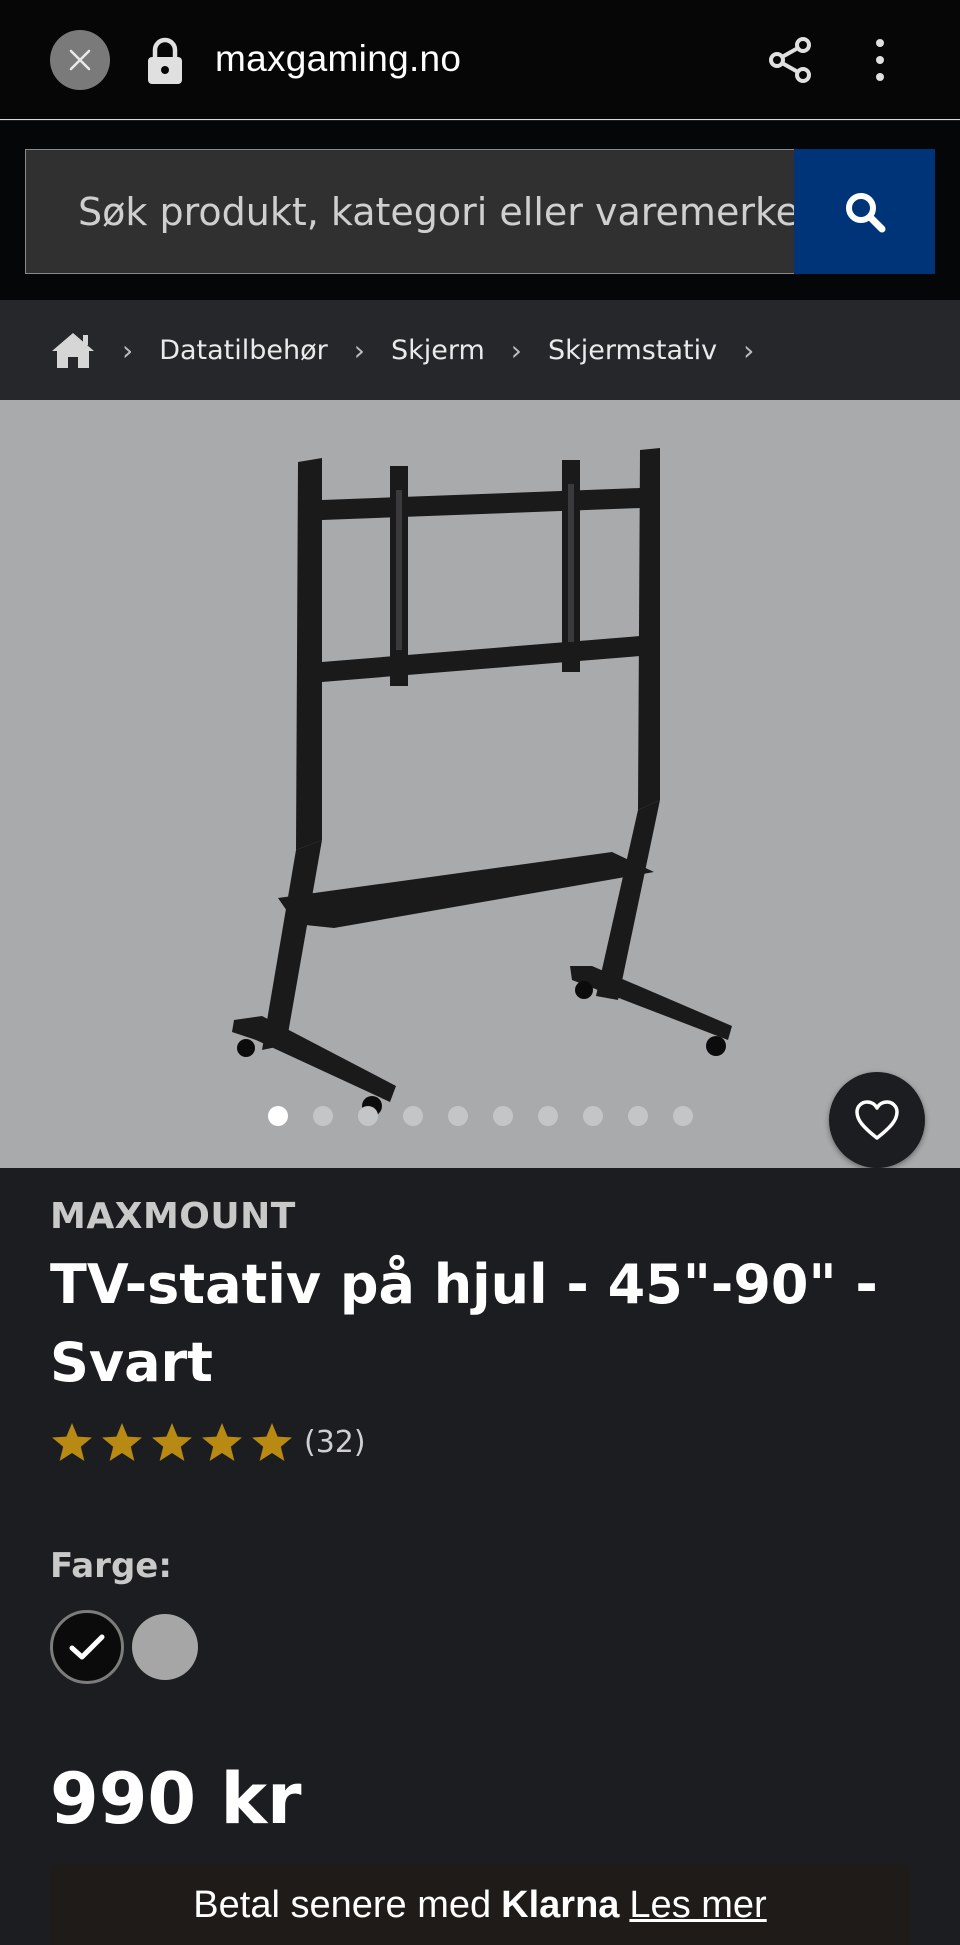 This screenshot has width=960, height=1945. What do you see at coordinates (632, 350) in the screenshot?
I see `breadcrumb-item-skjermstativ: Skjermstativ` at bounding box center [632, 350].